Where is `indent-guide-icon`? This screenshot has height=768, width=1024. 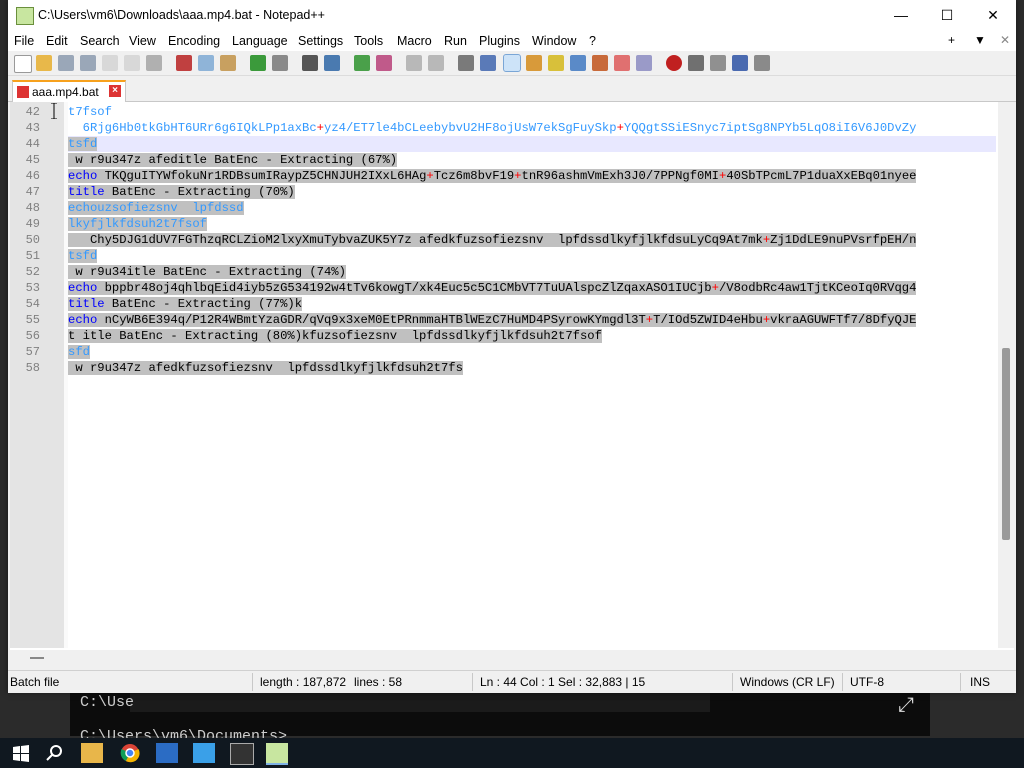 indent-guide-icon is located at coordinates (512, 63).